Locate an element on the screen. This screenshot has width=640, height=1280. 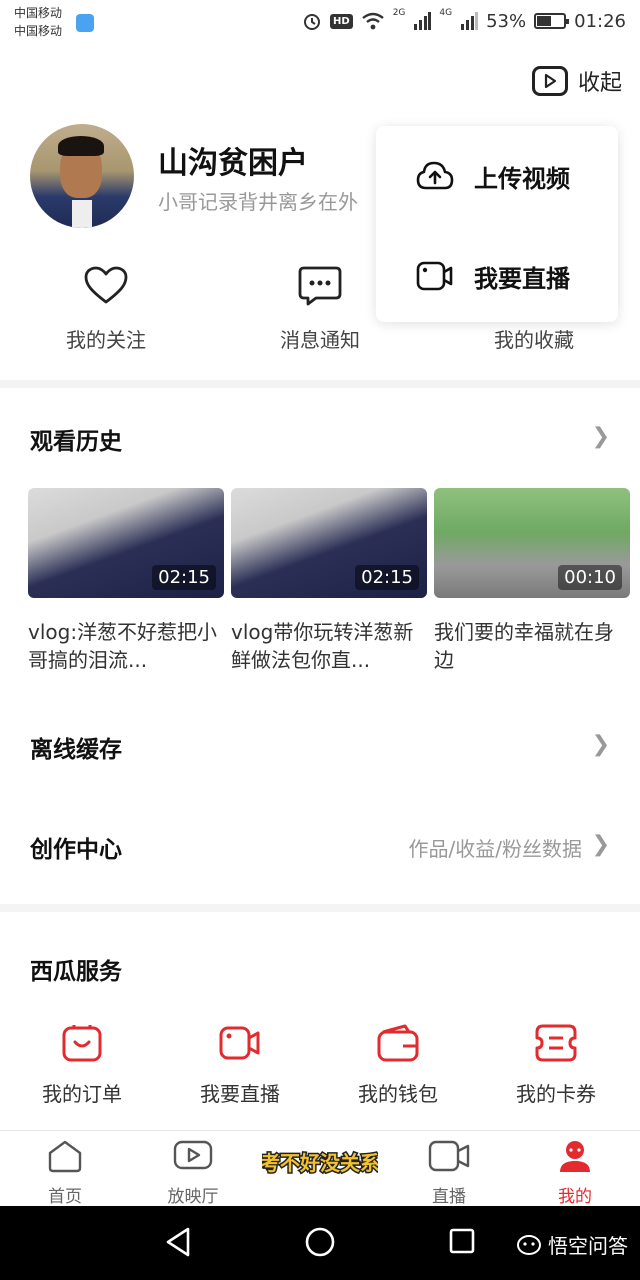
upload-video-label: 上传视频 is located at coordinates (522, 178).